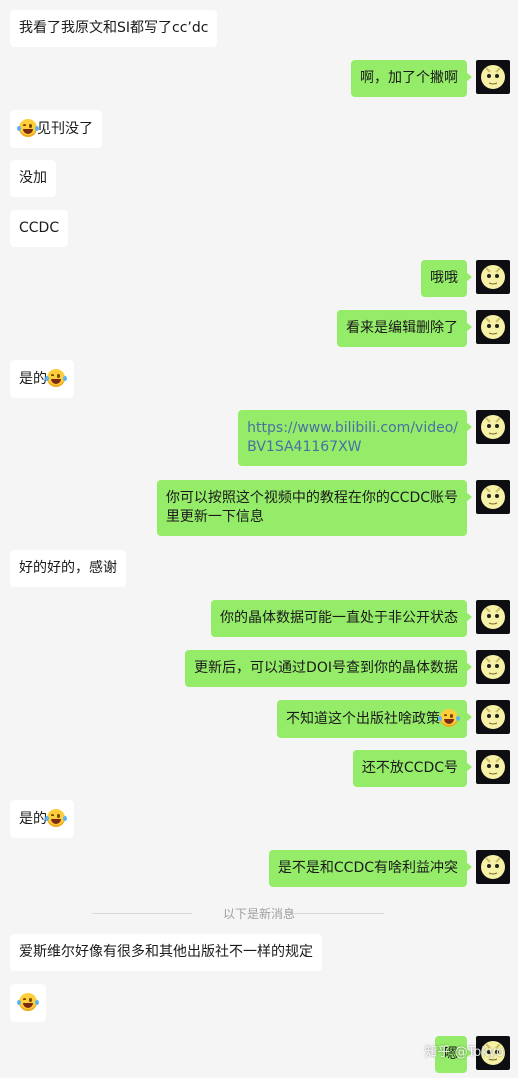  I want to click on message-bubble-incoming: 见刊没了, so click(56, 129).